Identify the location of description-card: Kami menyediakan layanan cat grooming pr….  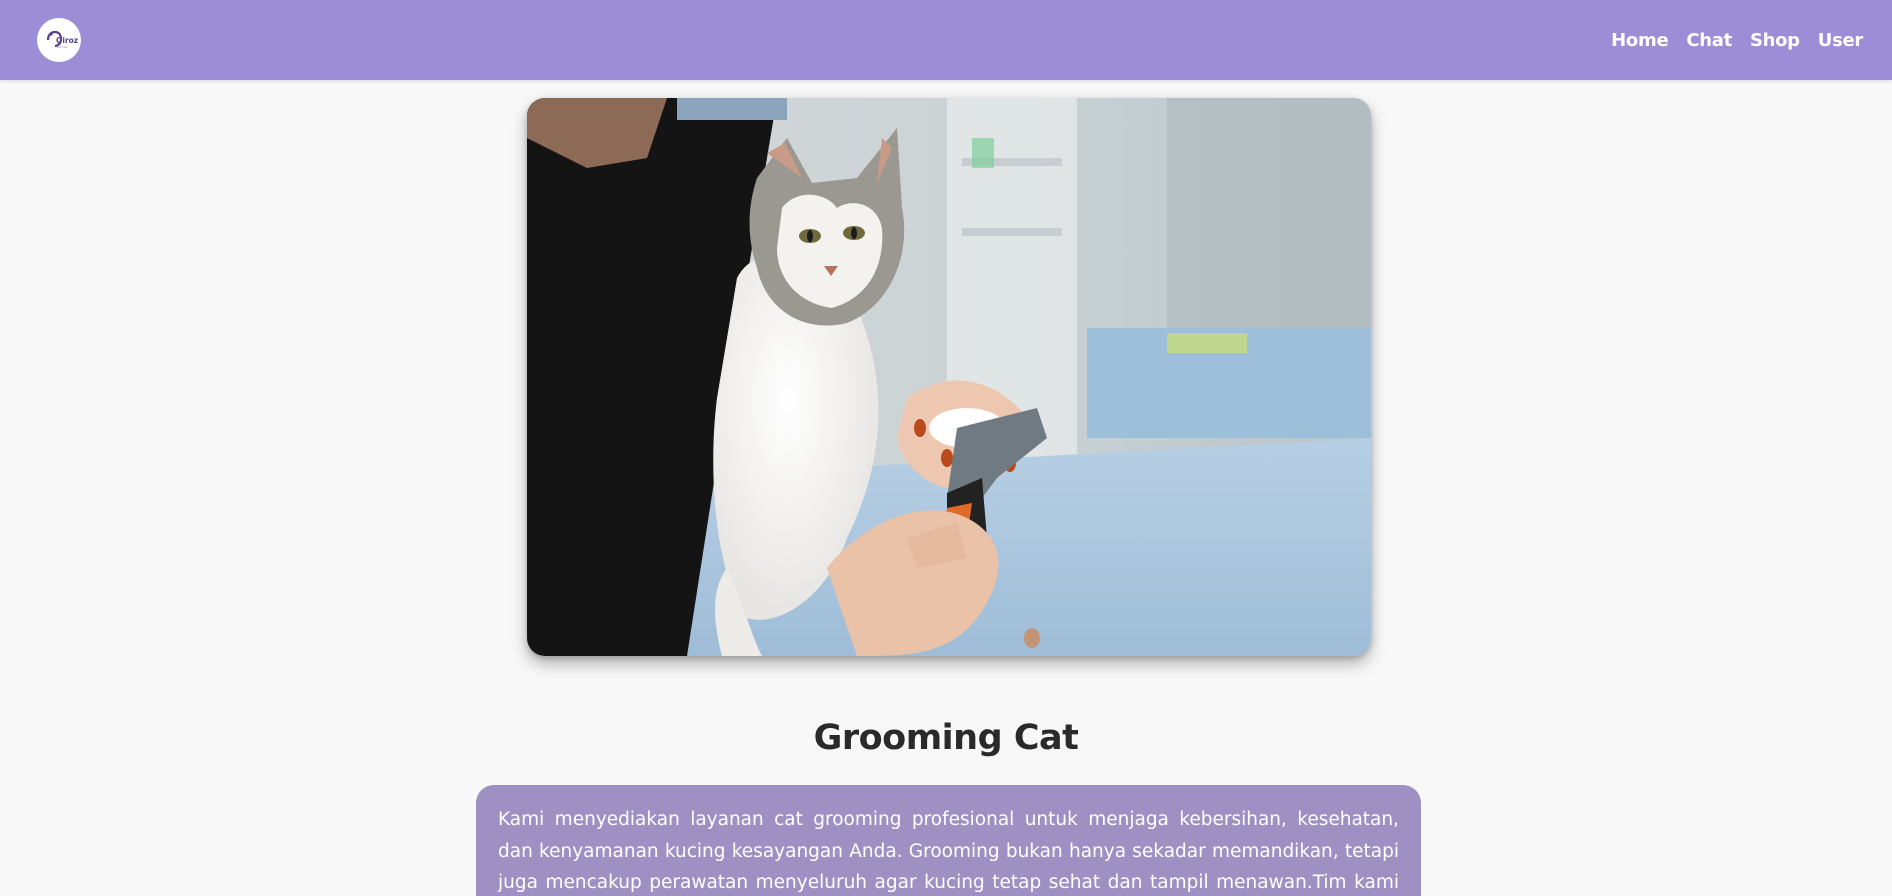
(948, 840).